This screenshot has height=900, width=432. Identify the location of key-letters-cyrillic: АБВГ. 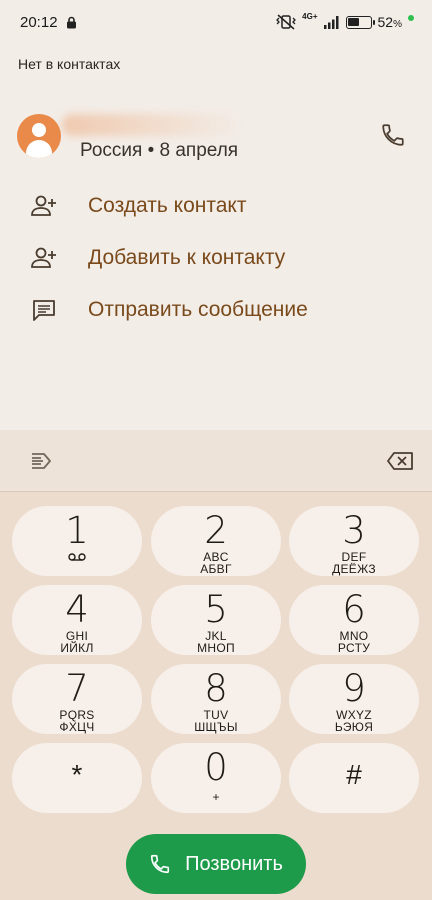
(216, 569).